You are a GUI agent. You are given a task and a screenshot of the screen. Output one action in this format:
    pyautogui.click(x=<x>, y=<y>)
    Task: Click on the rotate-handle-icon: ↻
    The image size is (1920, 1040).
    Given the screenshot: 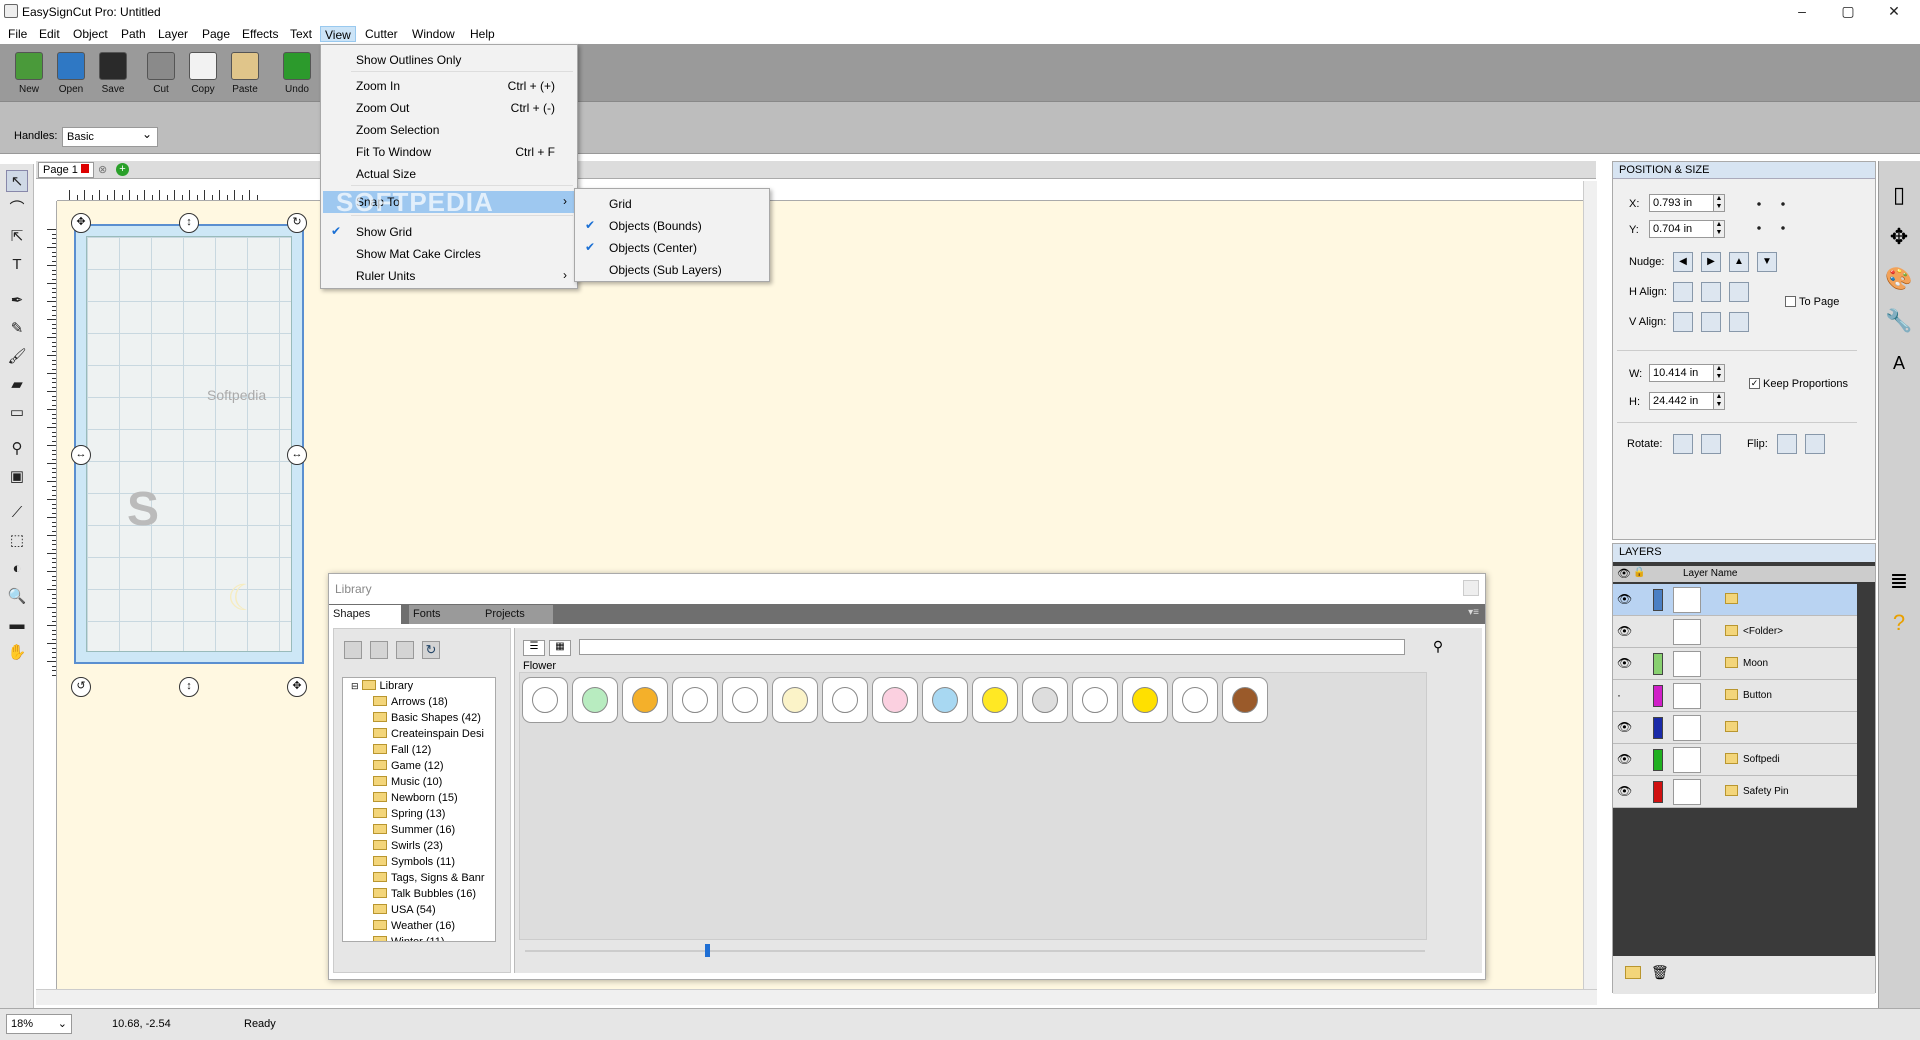 What is the action you would take?
    pyautogui.click(x=297, y=223)
    